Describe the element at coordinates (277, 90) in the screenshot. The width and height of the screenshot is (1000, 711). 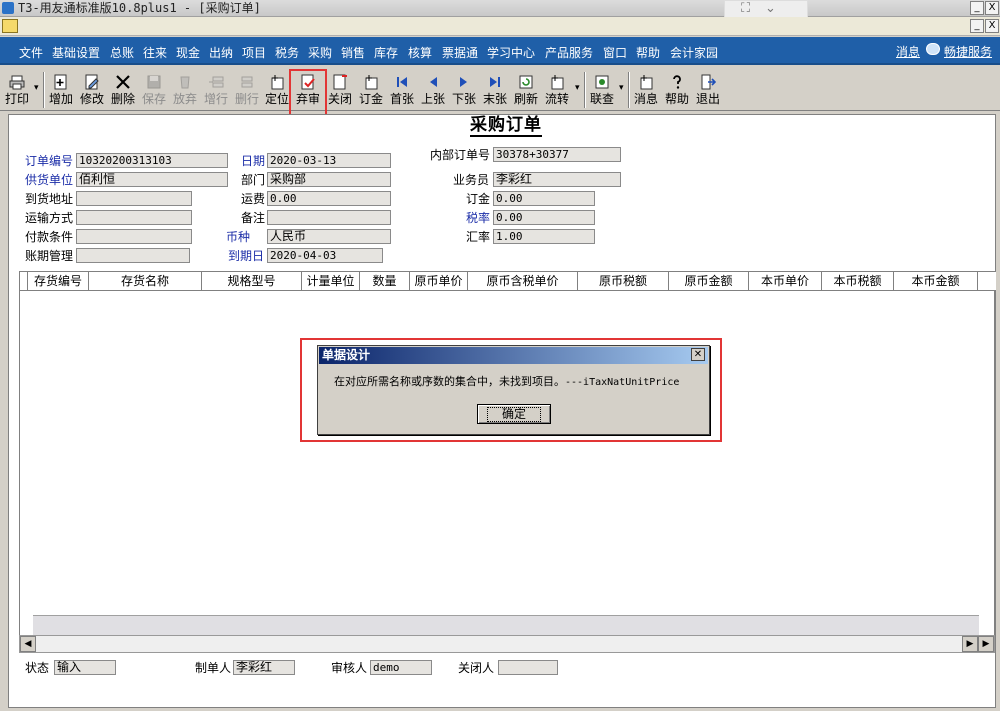
I see `locate-button: 定位` at that location.